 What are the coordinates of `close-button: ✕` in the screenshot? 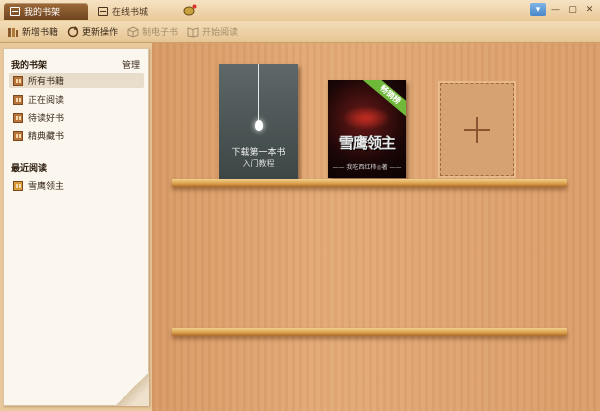 It's located at (589, 9).